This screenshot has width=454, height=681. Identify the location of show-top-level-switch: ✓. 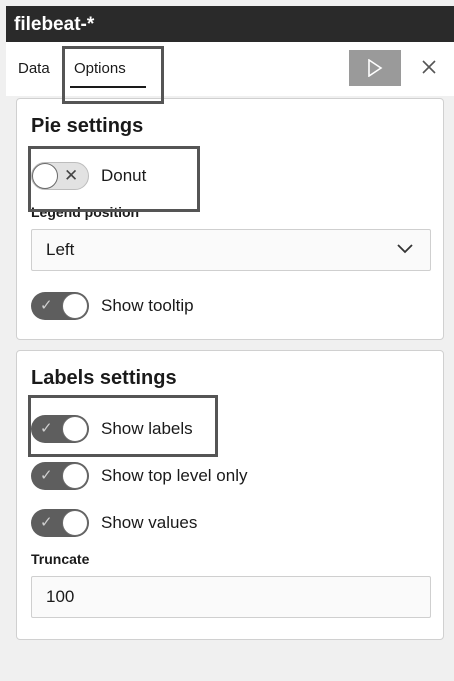
(60, 476).